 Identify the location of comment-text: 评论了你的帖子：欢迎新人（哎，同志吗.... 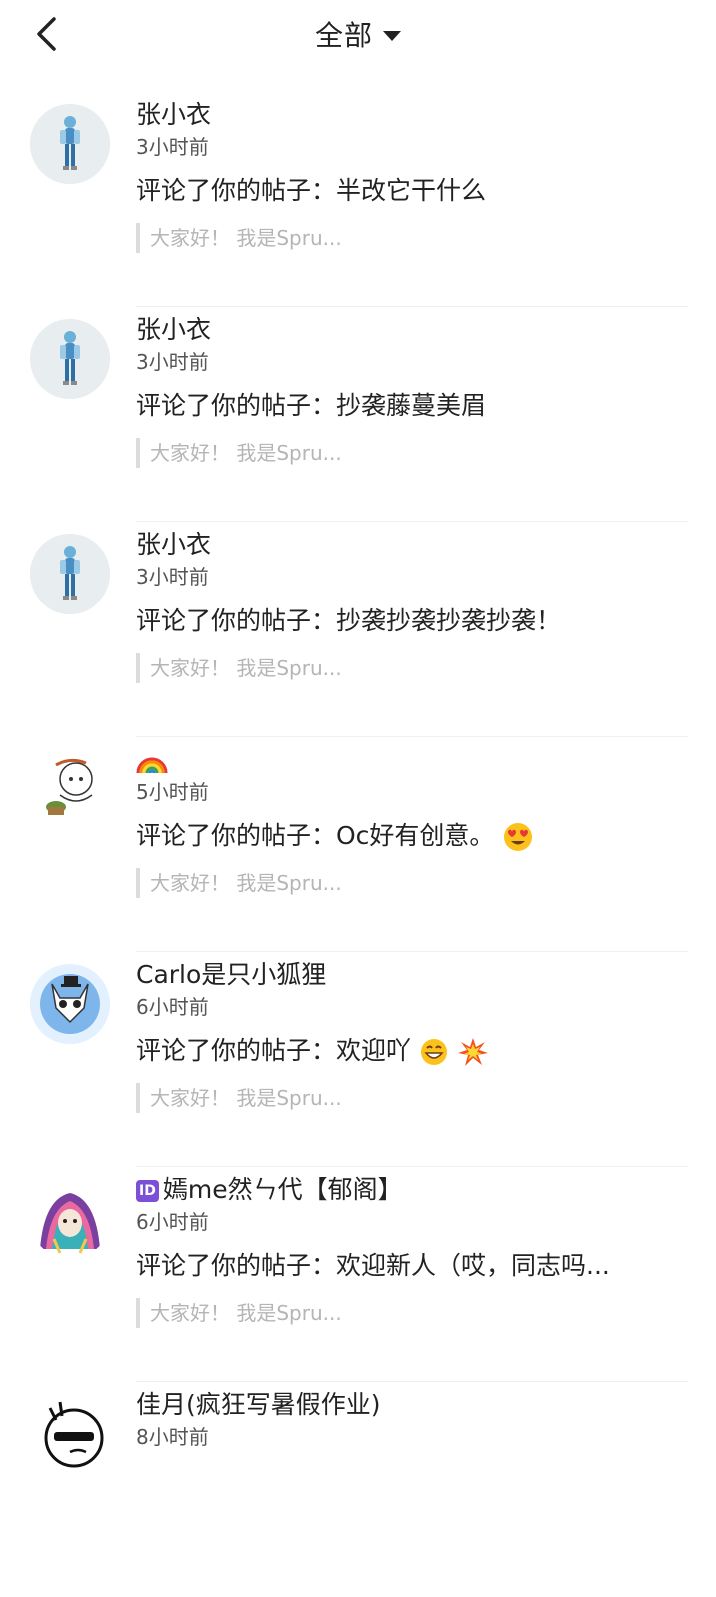
(412, 1266).